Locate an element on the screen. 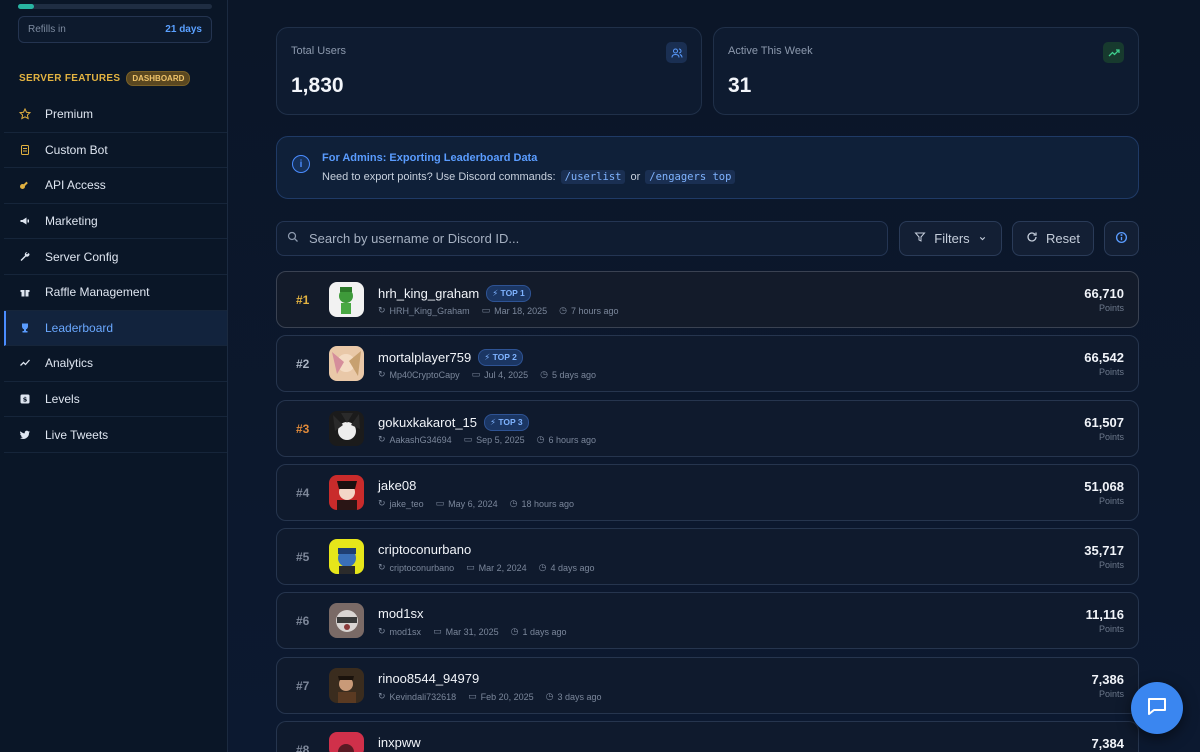 The image size is (1200, 752). username: mortalplayer759 ⚡ TOP 2 is located at coordinates (450, 357).